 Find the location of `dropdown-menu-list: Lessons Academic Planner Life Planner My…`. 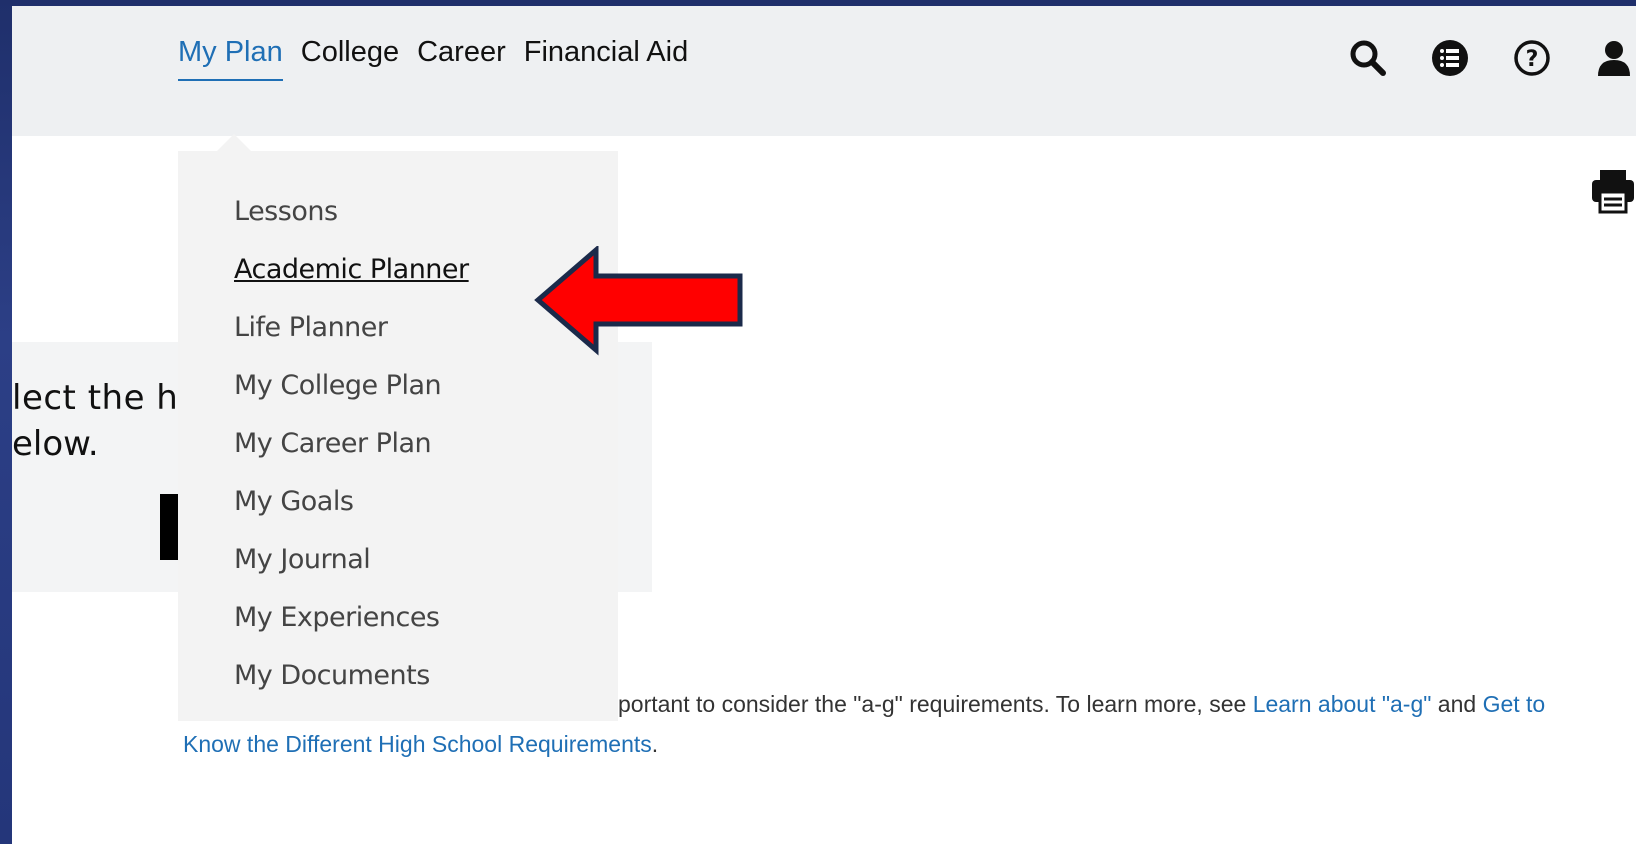

dropdown-menu-list: Lessons Academic Planner Life Planner My… is located at coordinates (351, 448).